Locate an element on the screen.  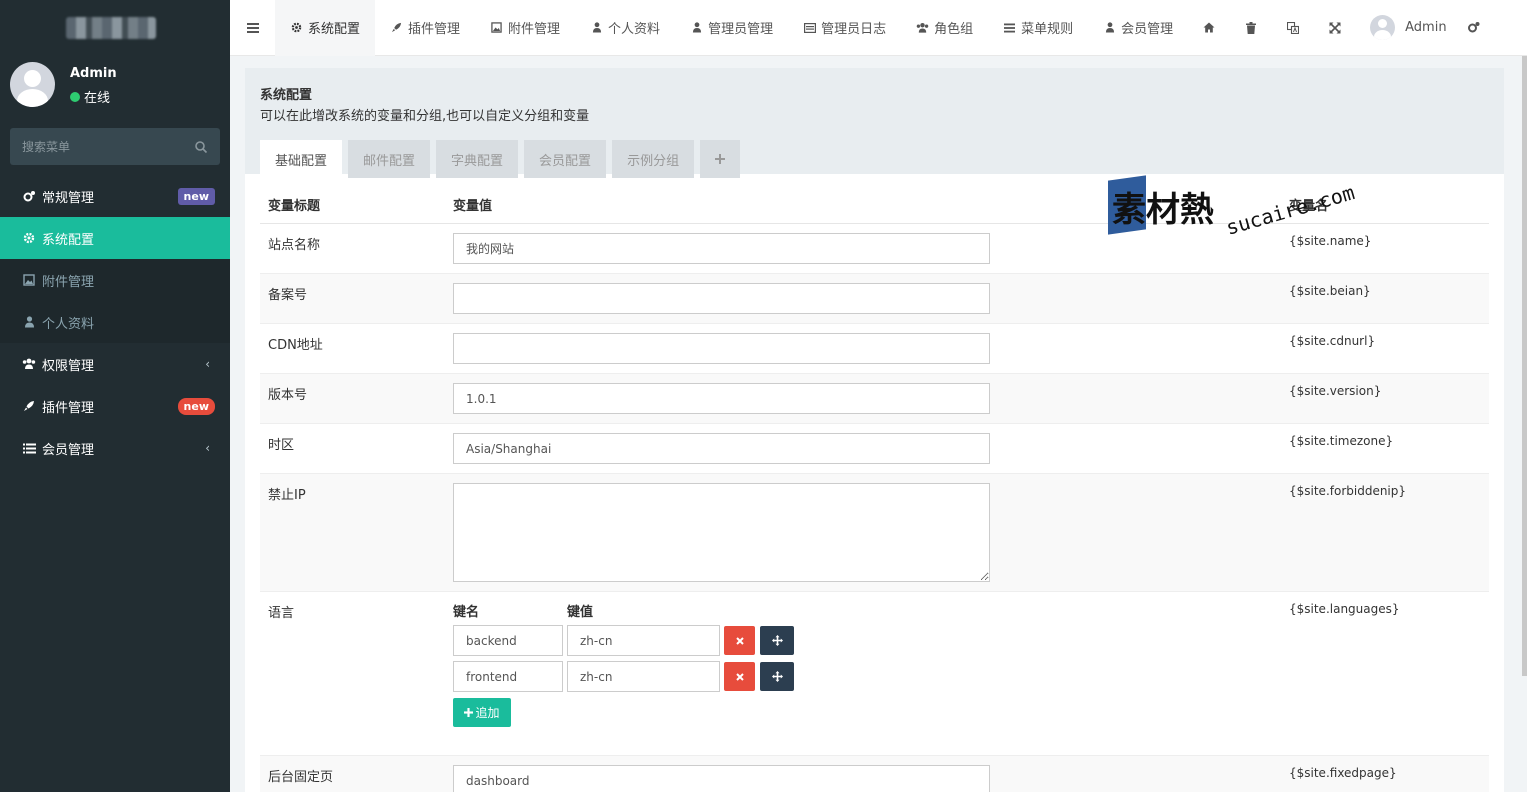
home-button is located at coordinates (1209, 28).